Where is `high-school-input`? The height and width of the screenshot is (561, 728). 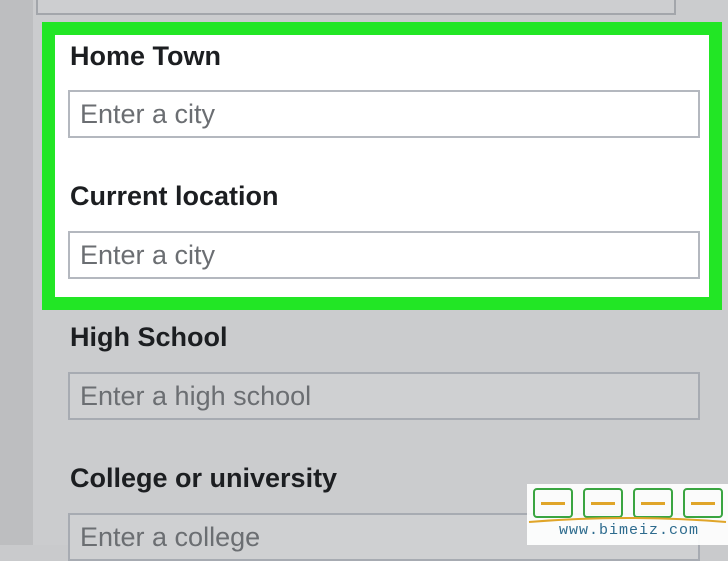 high-school-input is located at coordinates (384, 396).